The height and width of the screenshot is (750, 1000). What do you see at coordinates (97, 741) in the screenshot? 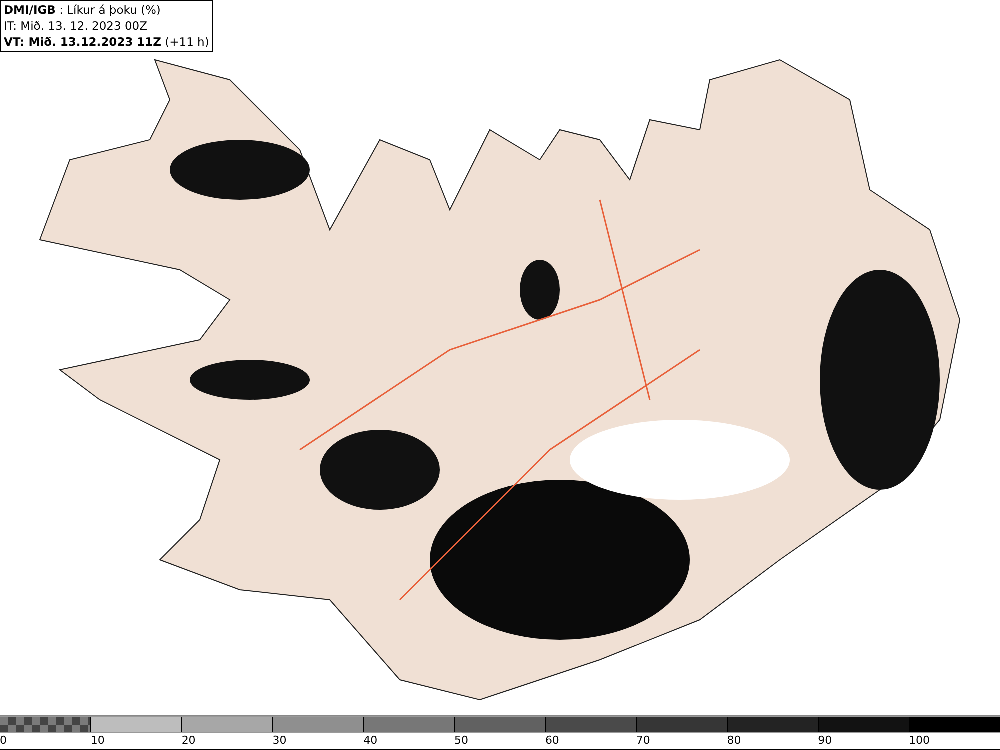
I see `legend-label: 10` at bounding box center [97, 741].